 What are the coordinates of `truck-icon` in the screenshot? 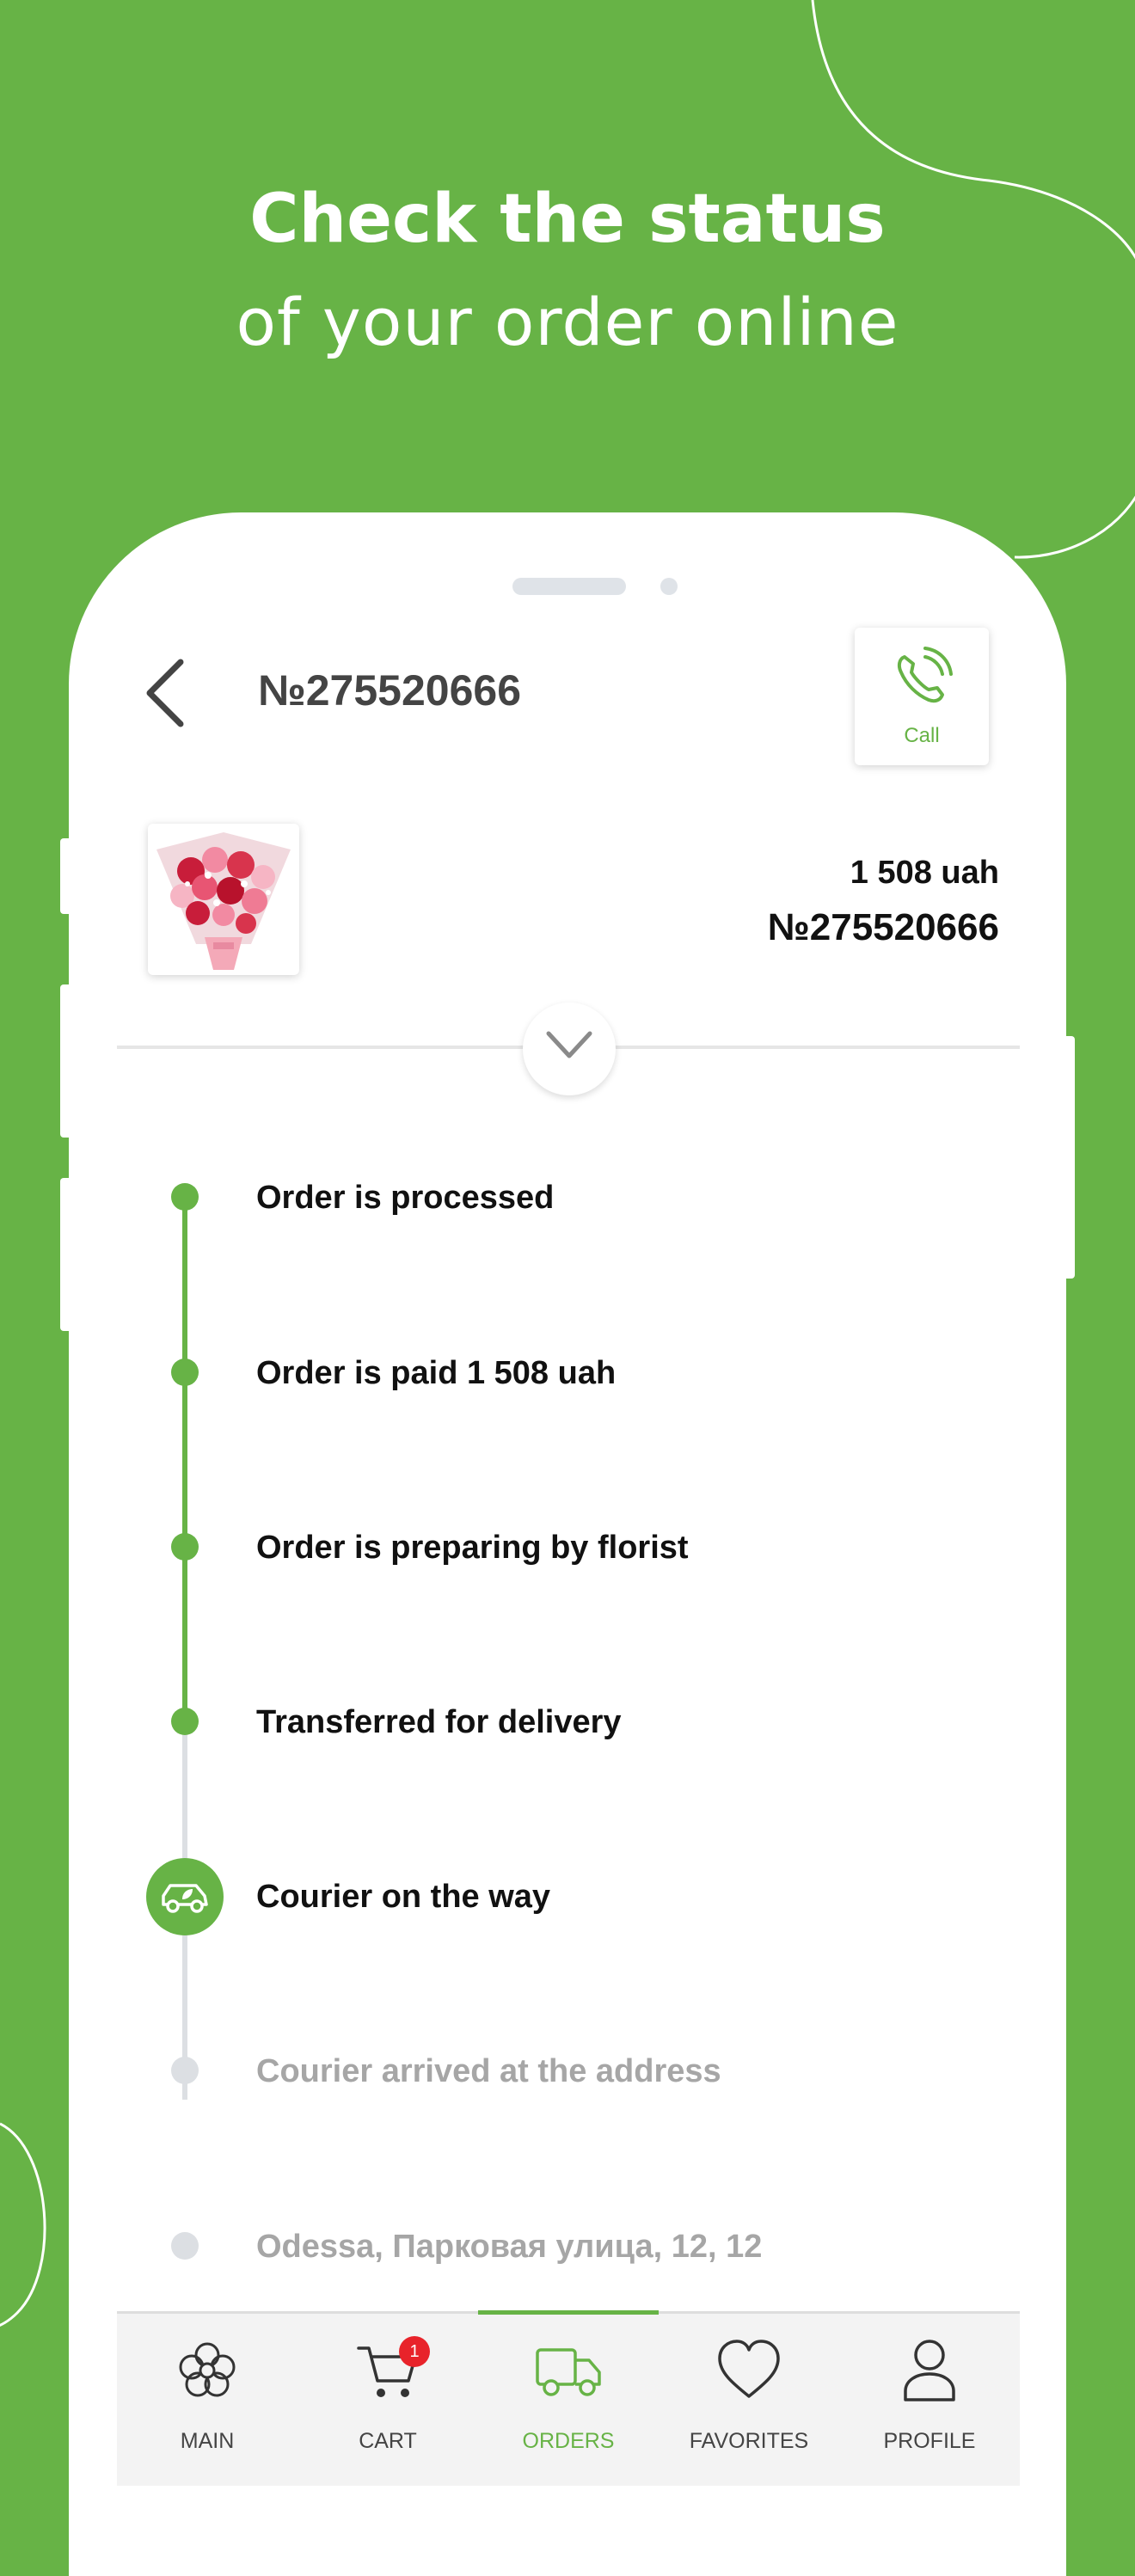 It's located at (568, 2372).